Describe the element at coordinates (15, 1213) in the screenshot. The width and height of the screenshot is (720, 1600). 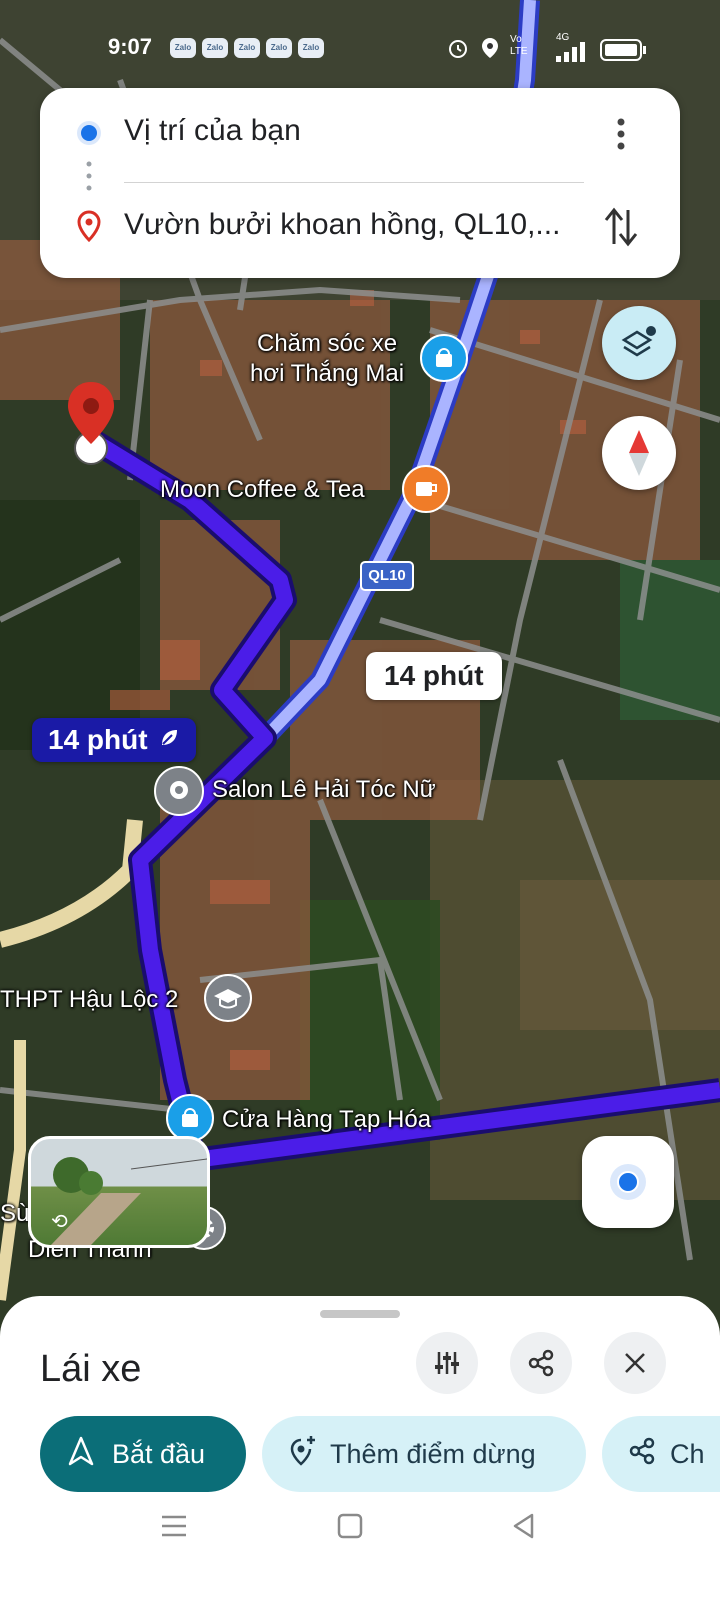
I see `poi-partial-label: Sù` at that location.